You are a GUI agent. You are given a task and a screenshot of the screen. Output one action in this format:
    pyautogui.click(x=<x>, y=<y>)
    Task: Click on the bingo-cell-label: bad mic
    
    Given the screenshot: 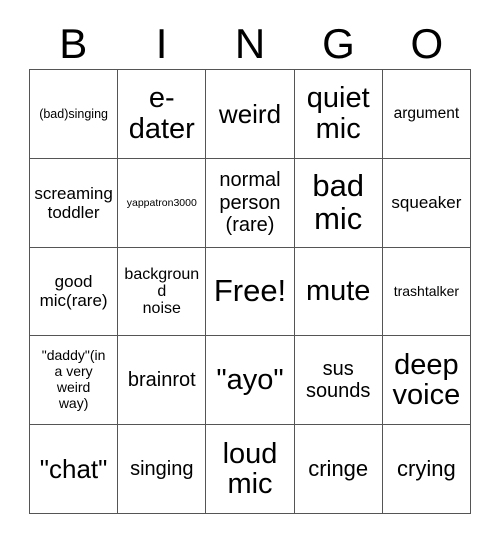 What is the action you would take?
    pyautogui.click(x=338, y=202)
    